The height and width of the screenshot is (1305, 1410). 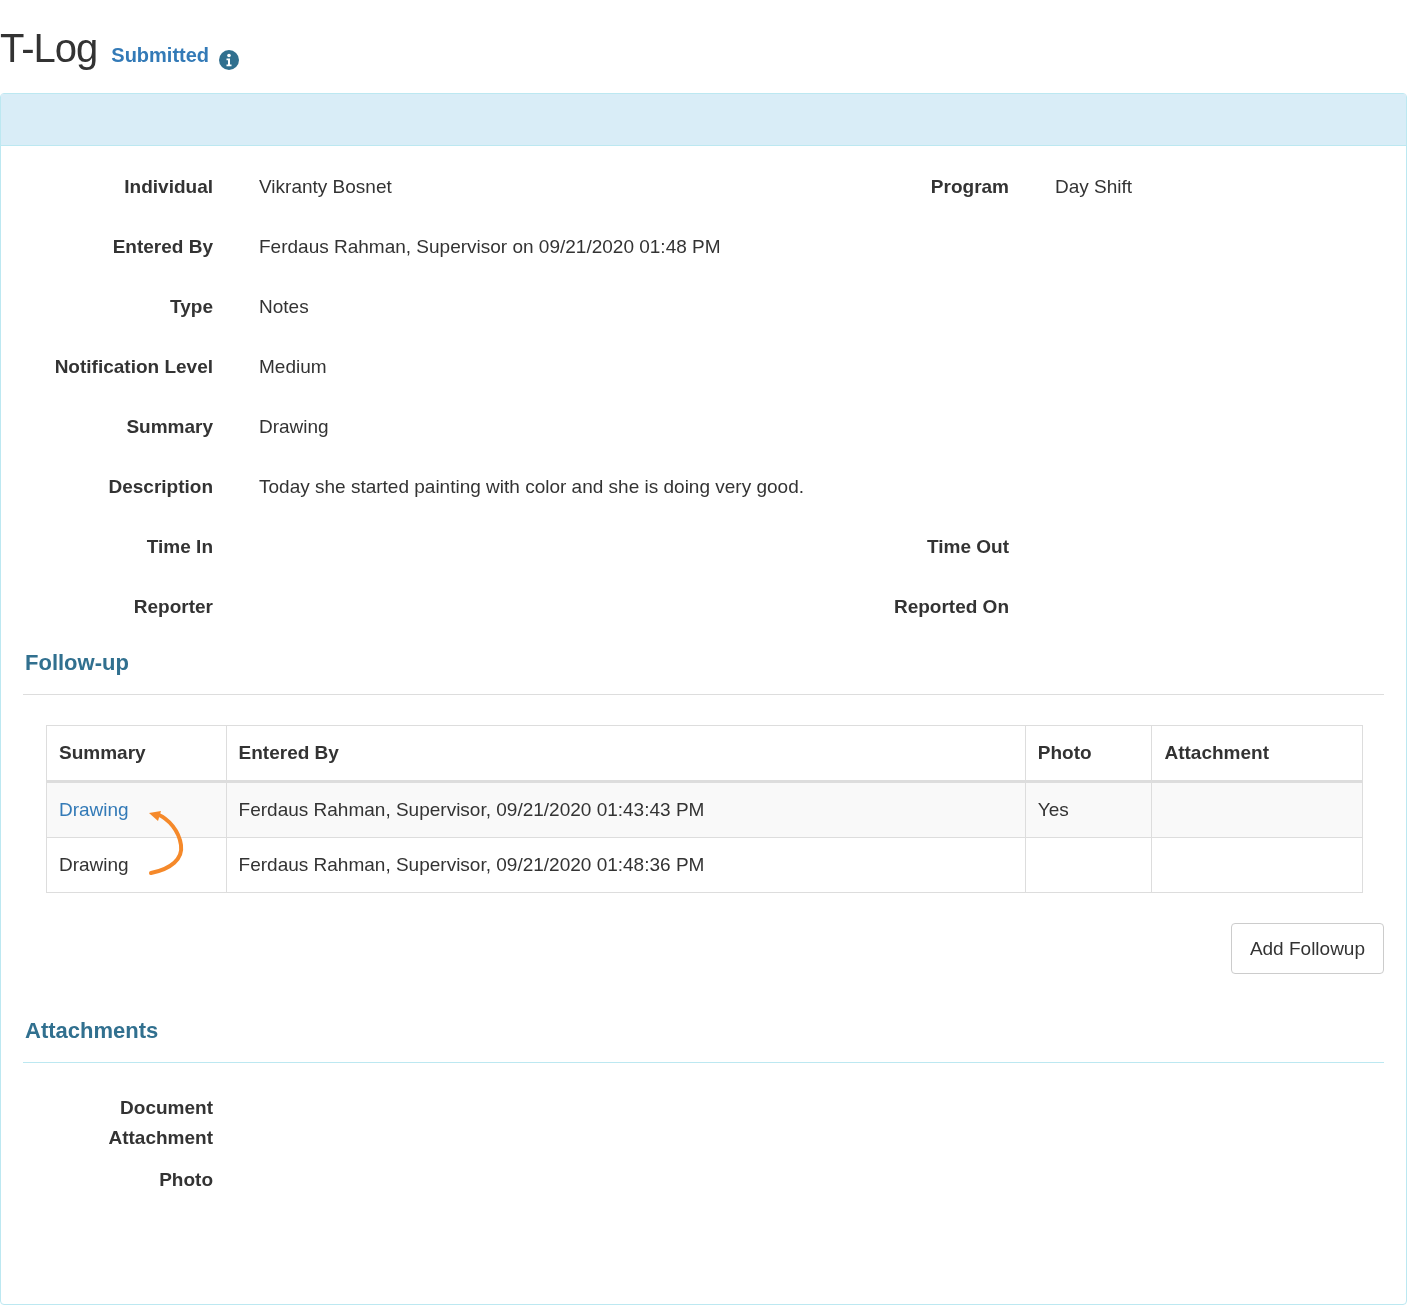 What do you see at coordinates (294, 427) in the screenshot?
I see `field-value: Drawing` at bounding box center [294, 427].